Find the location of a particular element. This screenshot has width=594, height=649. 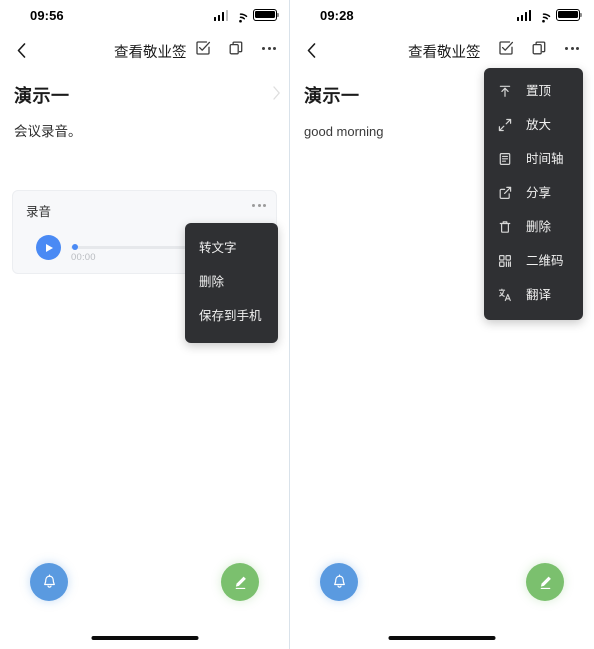

menu-item-label: 保存到手机 is located at coordinates (230, 315).